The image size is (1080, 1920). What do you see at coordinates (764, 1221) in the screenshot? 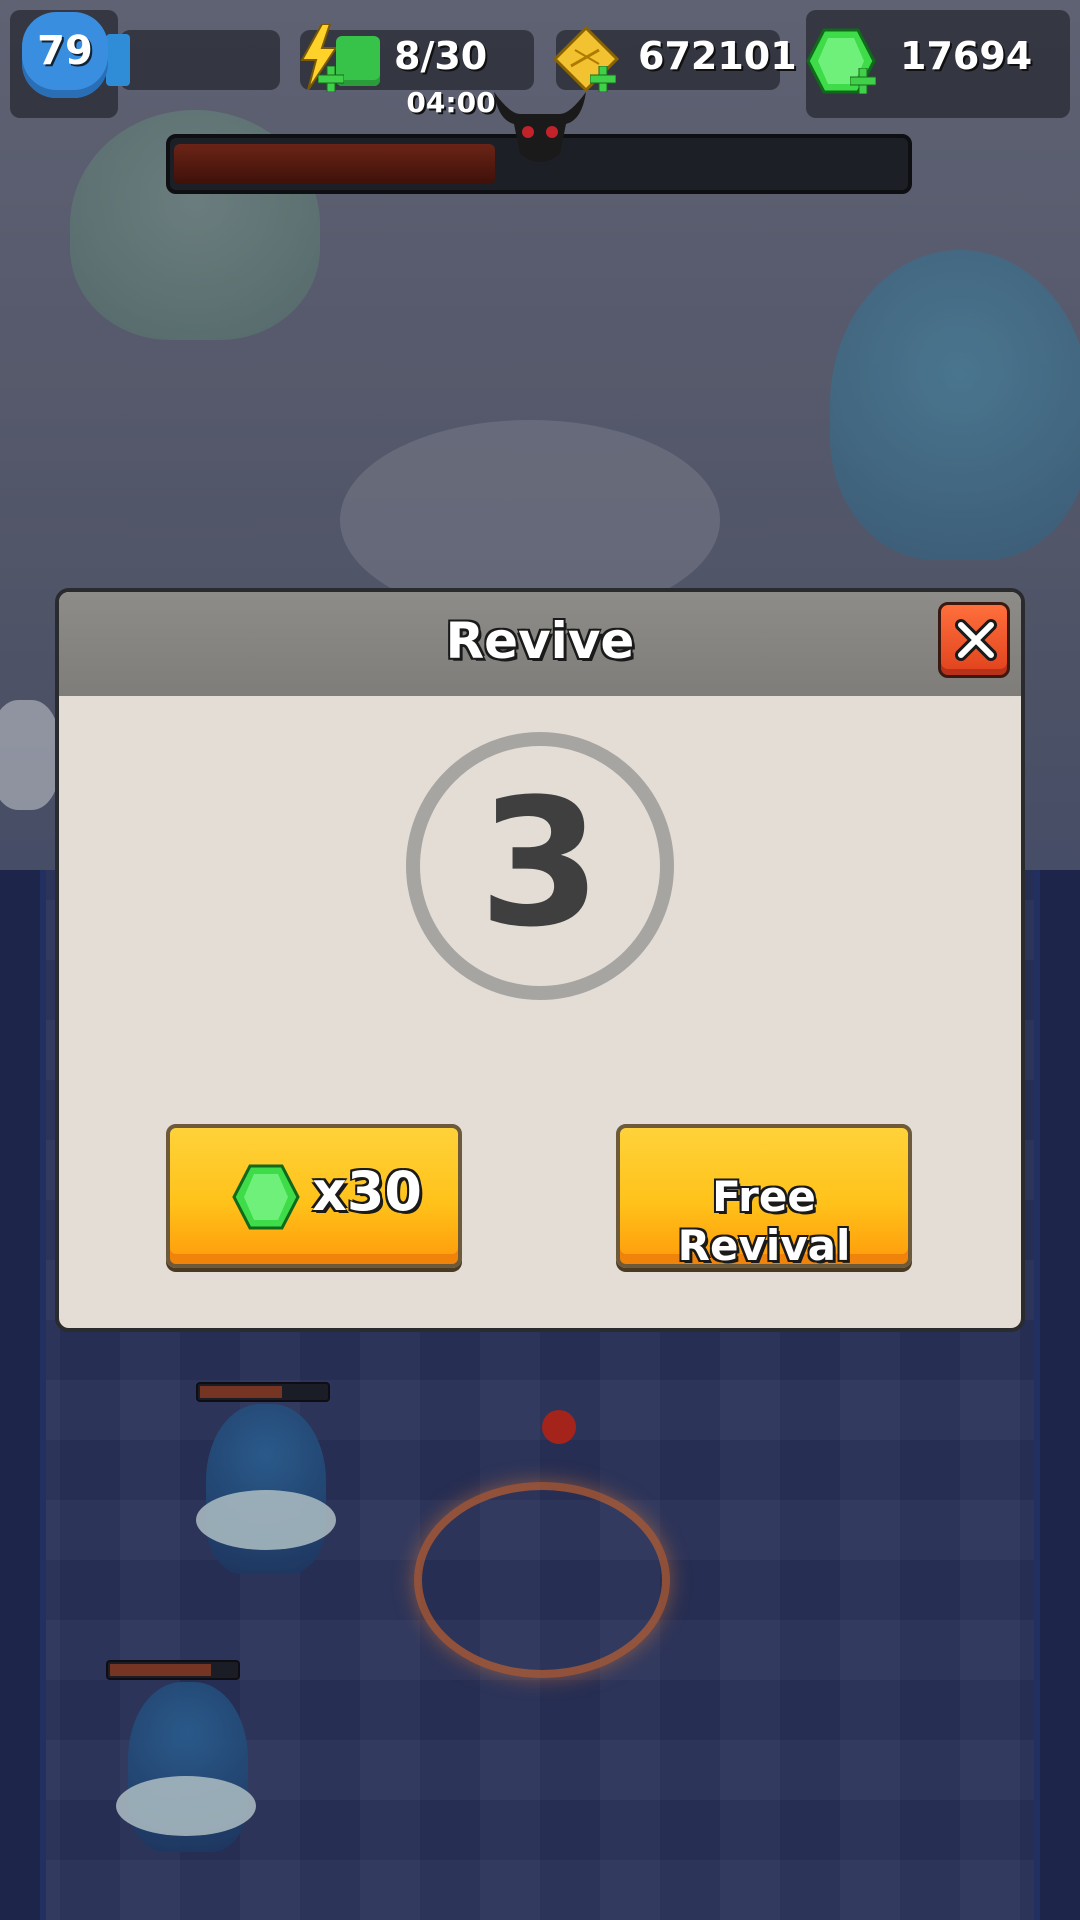
I see `free-revival-label: Free Revival` at bounding box center [764, 1221].